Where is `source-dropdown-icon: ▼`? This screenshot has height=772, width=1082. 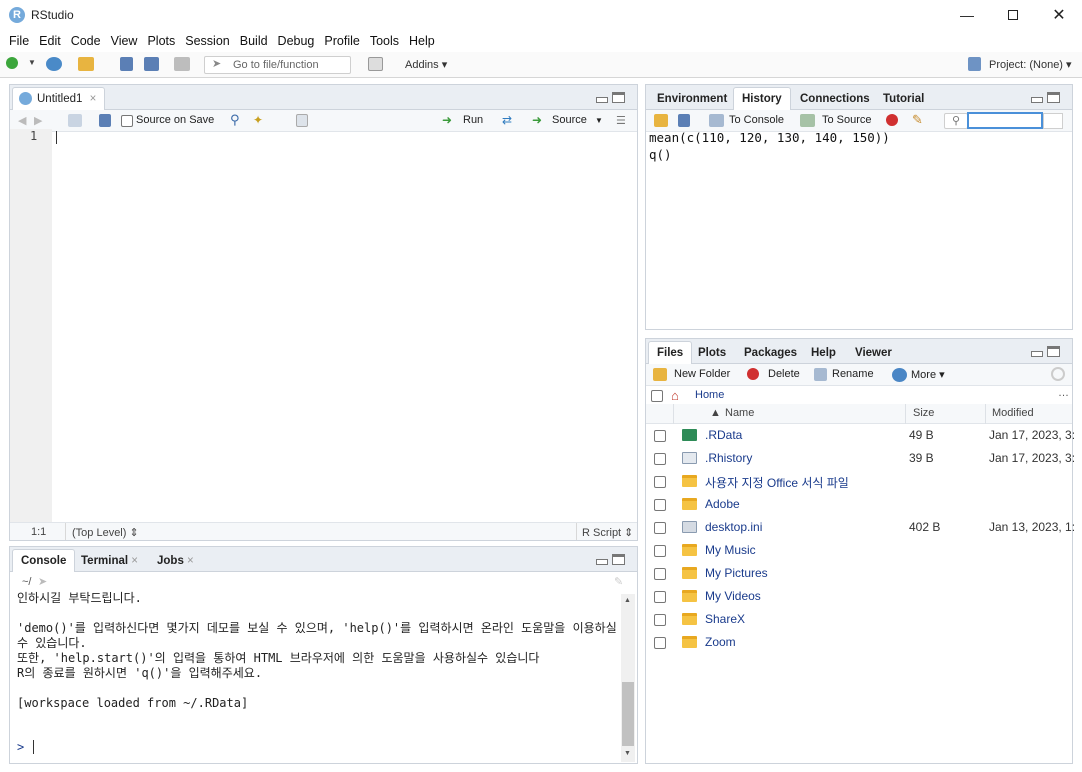 source-dropdown-icon: ▼ is located at coordinates (599, 120).